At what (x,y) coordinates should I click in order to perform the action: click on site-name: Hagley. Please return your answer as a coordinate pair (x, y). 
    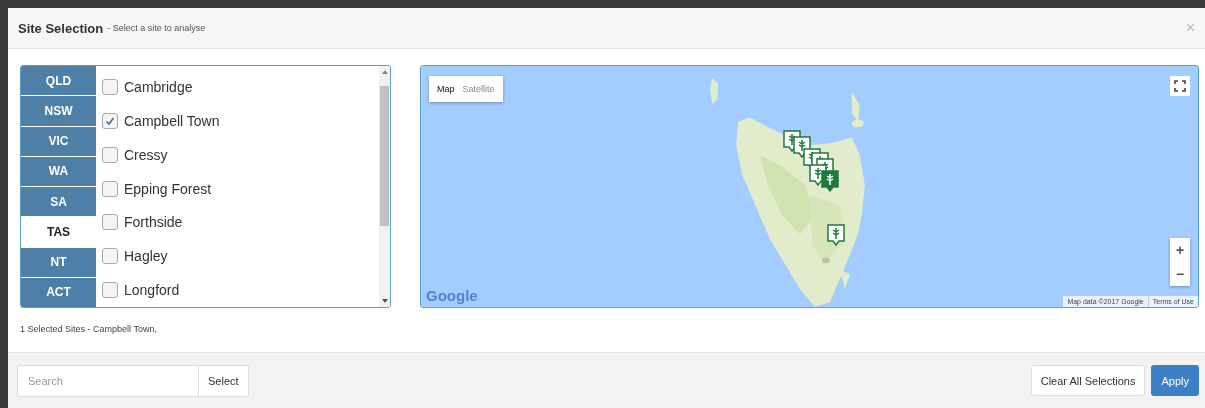
    Looking at the image, I should click on (146, 256).